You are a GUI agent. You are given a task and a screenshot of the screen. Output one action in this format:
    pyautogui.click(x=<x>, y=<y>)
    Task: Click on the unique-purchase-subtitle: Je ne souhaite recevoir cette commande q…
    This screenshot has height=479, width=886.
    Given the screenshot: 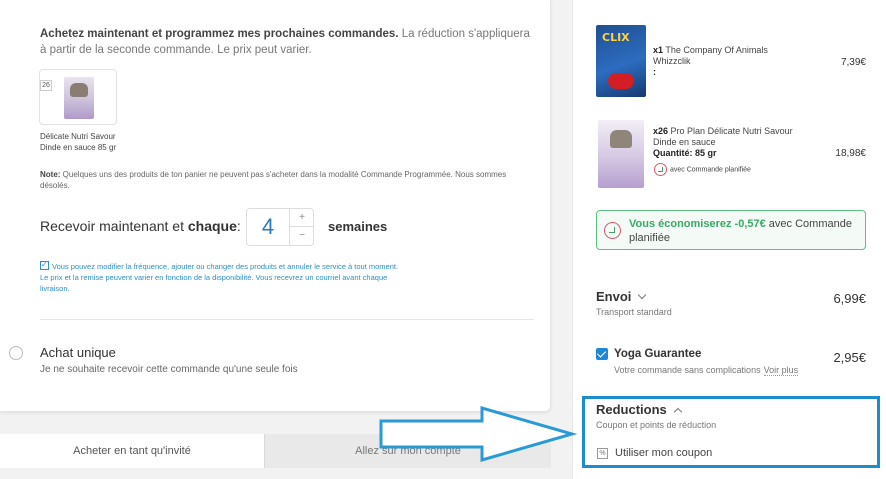 What is the action you would take?
    pyautogui.click(x=169, y=369)
    